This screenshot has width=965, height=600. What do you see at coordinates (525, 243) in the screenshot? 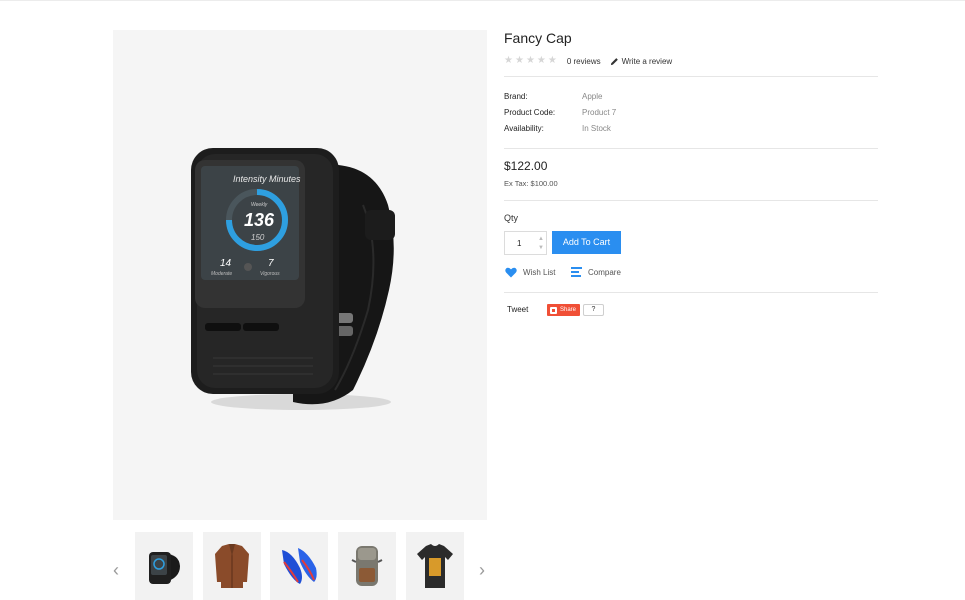
I see `quantity-input: 1 ▲ ▼` at bounding box center [525, 243].